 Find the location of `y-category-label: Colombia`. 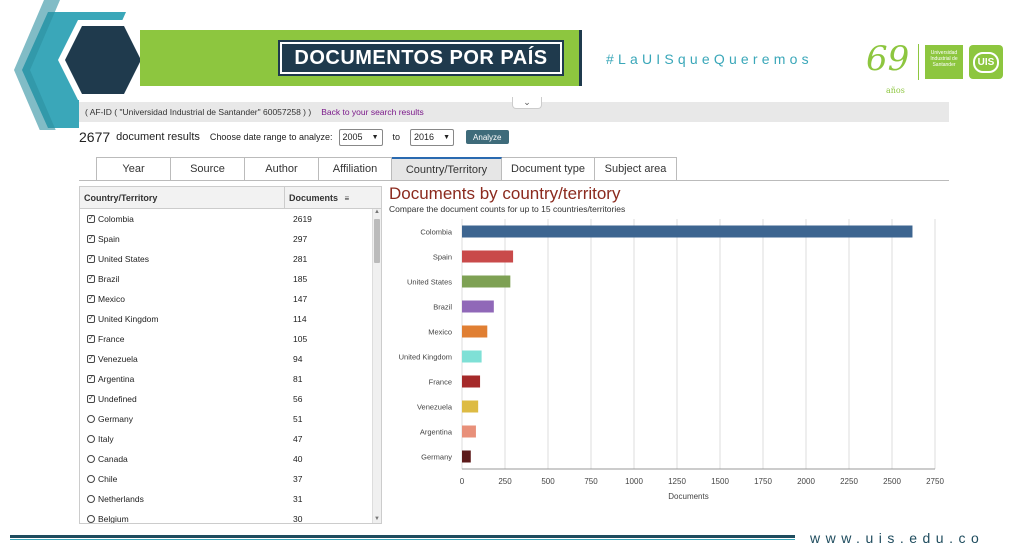

y-category-label: Colombia is located at coordinates (436, 232).